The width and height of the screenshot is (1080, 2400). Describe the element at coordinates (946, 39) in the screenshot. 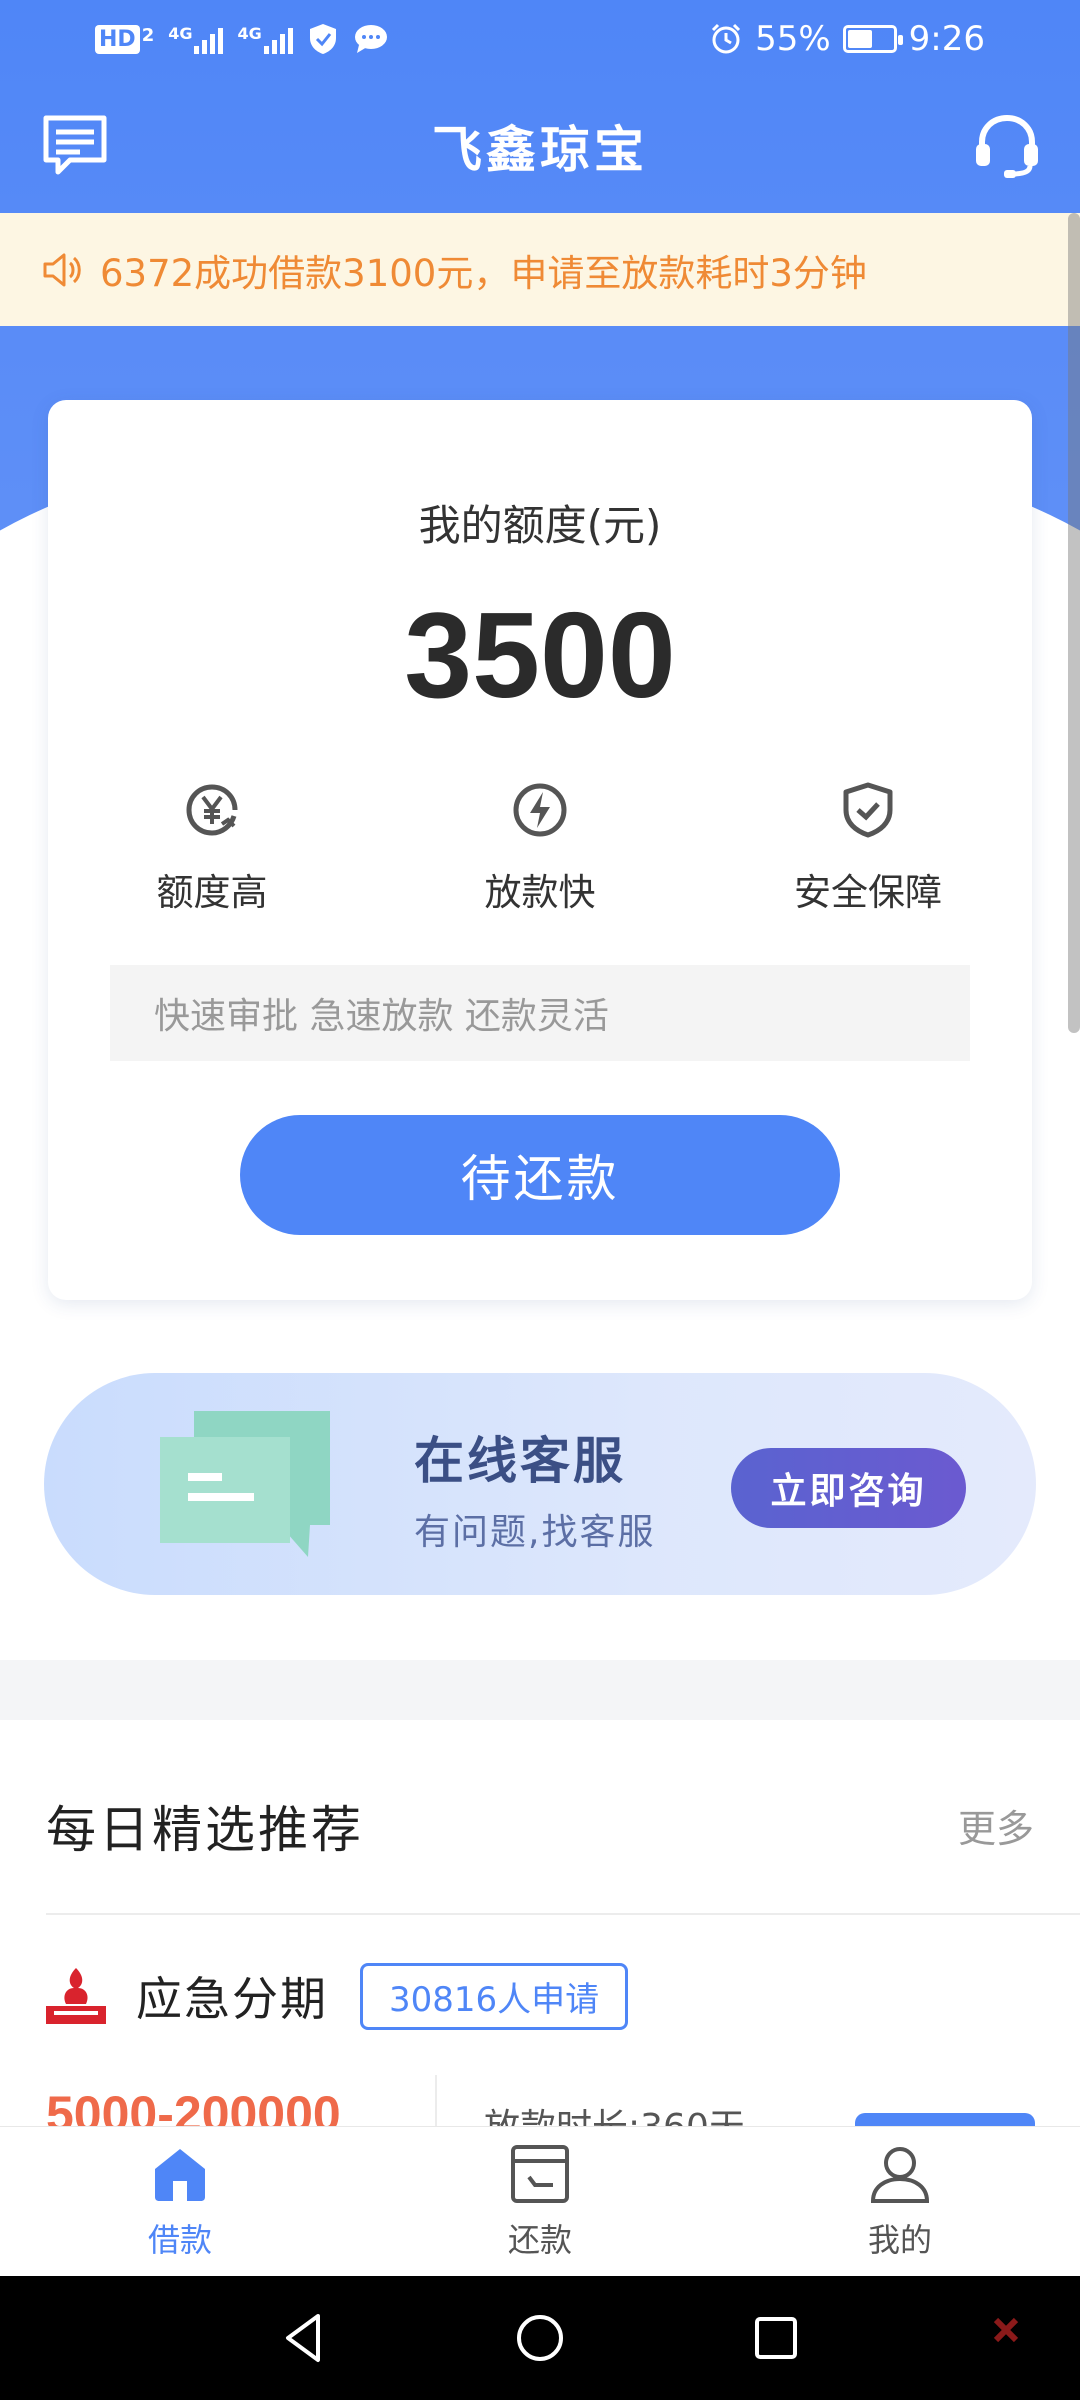

I see `clock-time: 9:26` at that location.